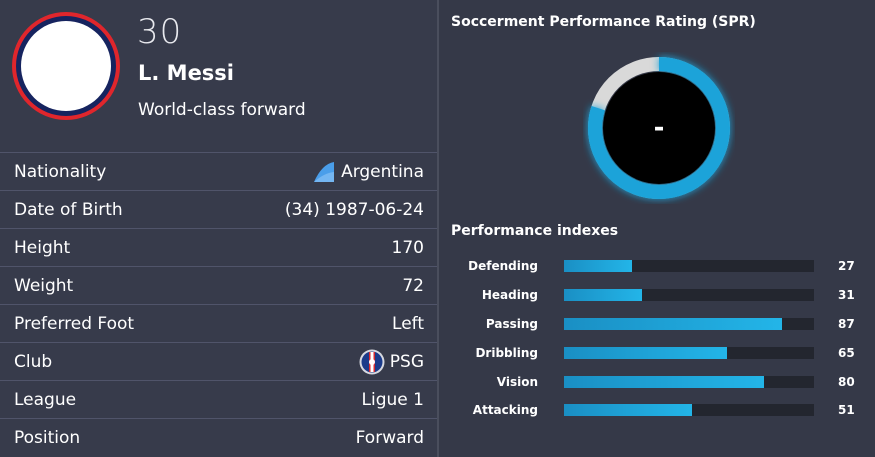 The height and width of the screenshot is (457, 875). Describe the element at coordinates (603, 22) in the screenshot. I see `spr-title: Soccerment Performance Rating (SPR)` at that location.